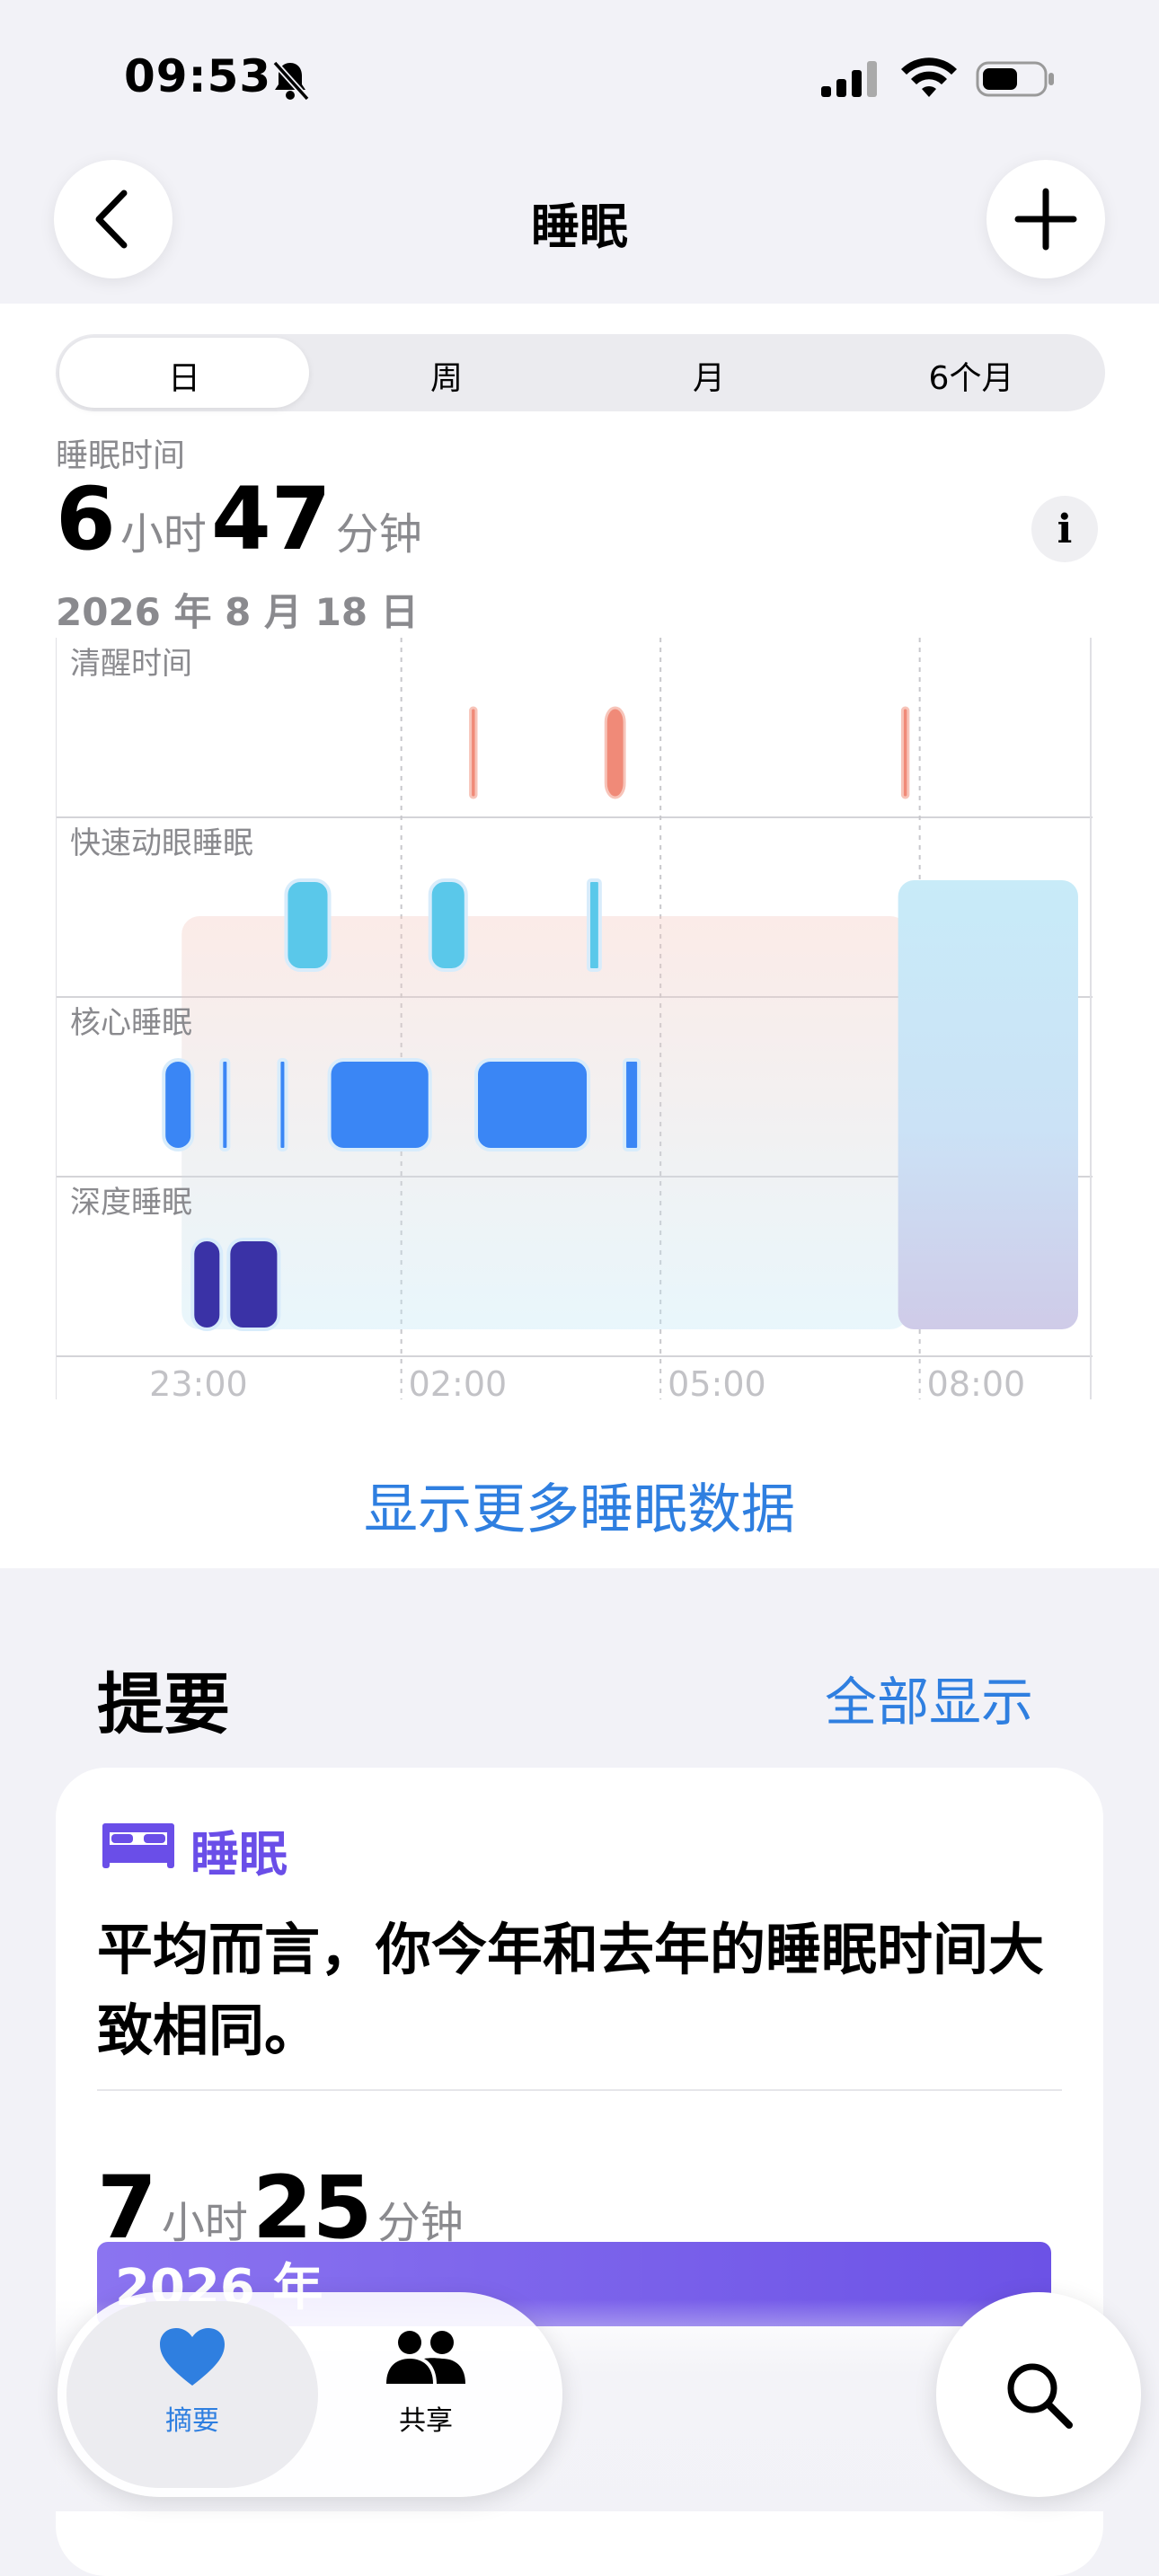 The image size is (1159, 2576). Describe the element at coordinates (426, 2421) in the screenshot. I see `tab-sharing-label: 共享` at that location.